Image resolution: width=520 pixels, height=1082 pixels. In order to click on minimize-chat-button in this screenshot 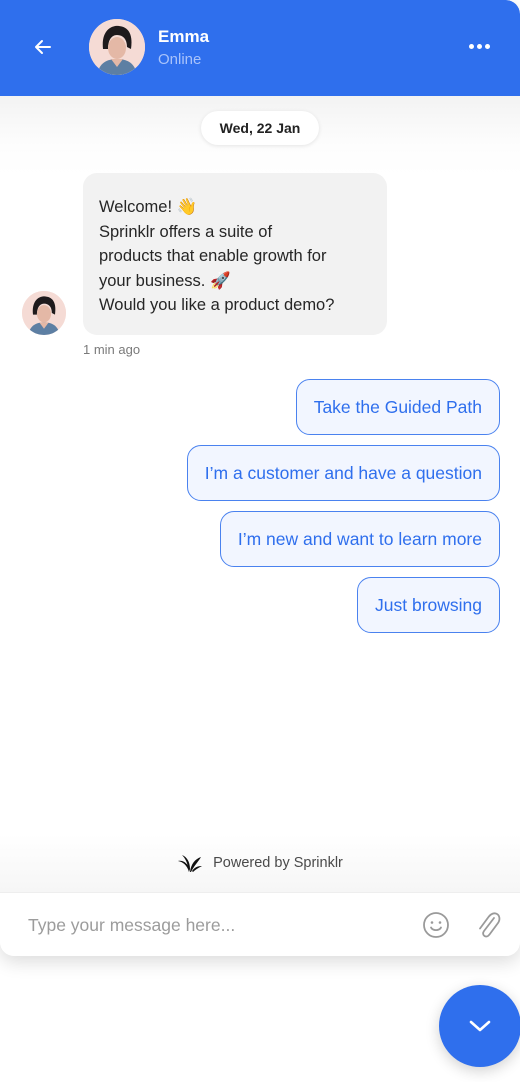, I will do `click(479, 1026)`.